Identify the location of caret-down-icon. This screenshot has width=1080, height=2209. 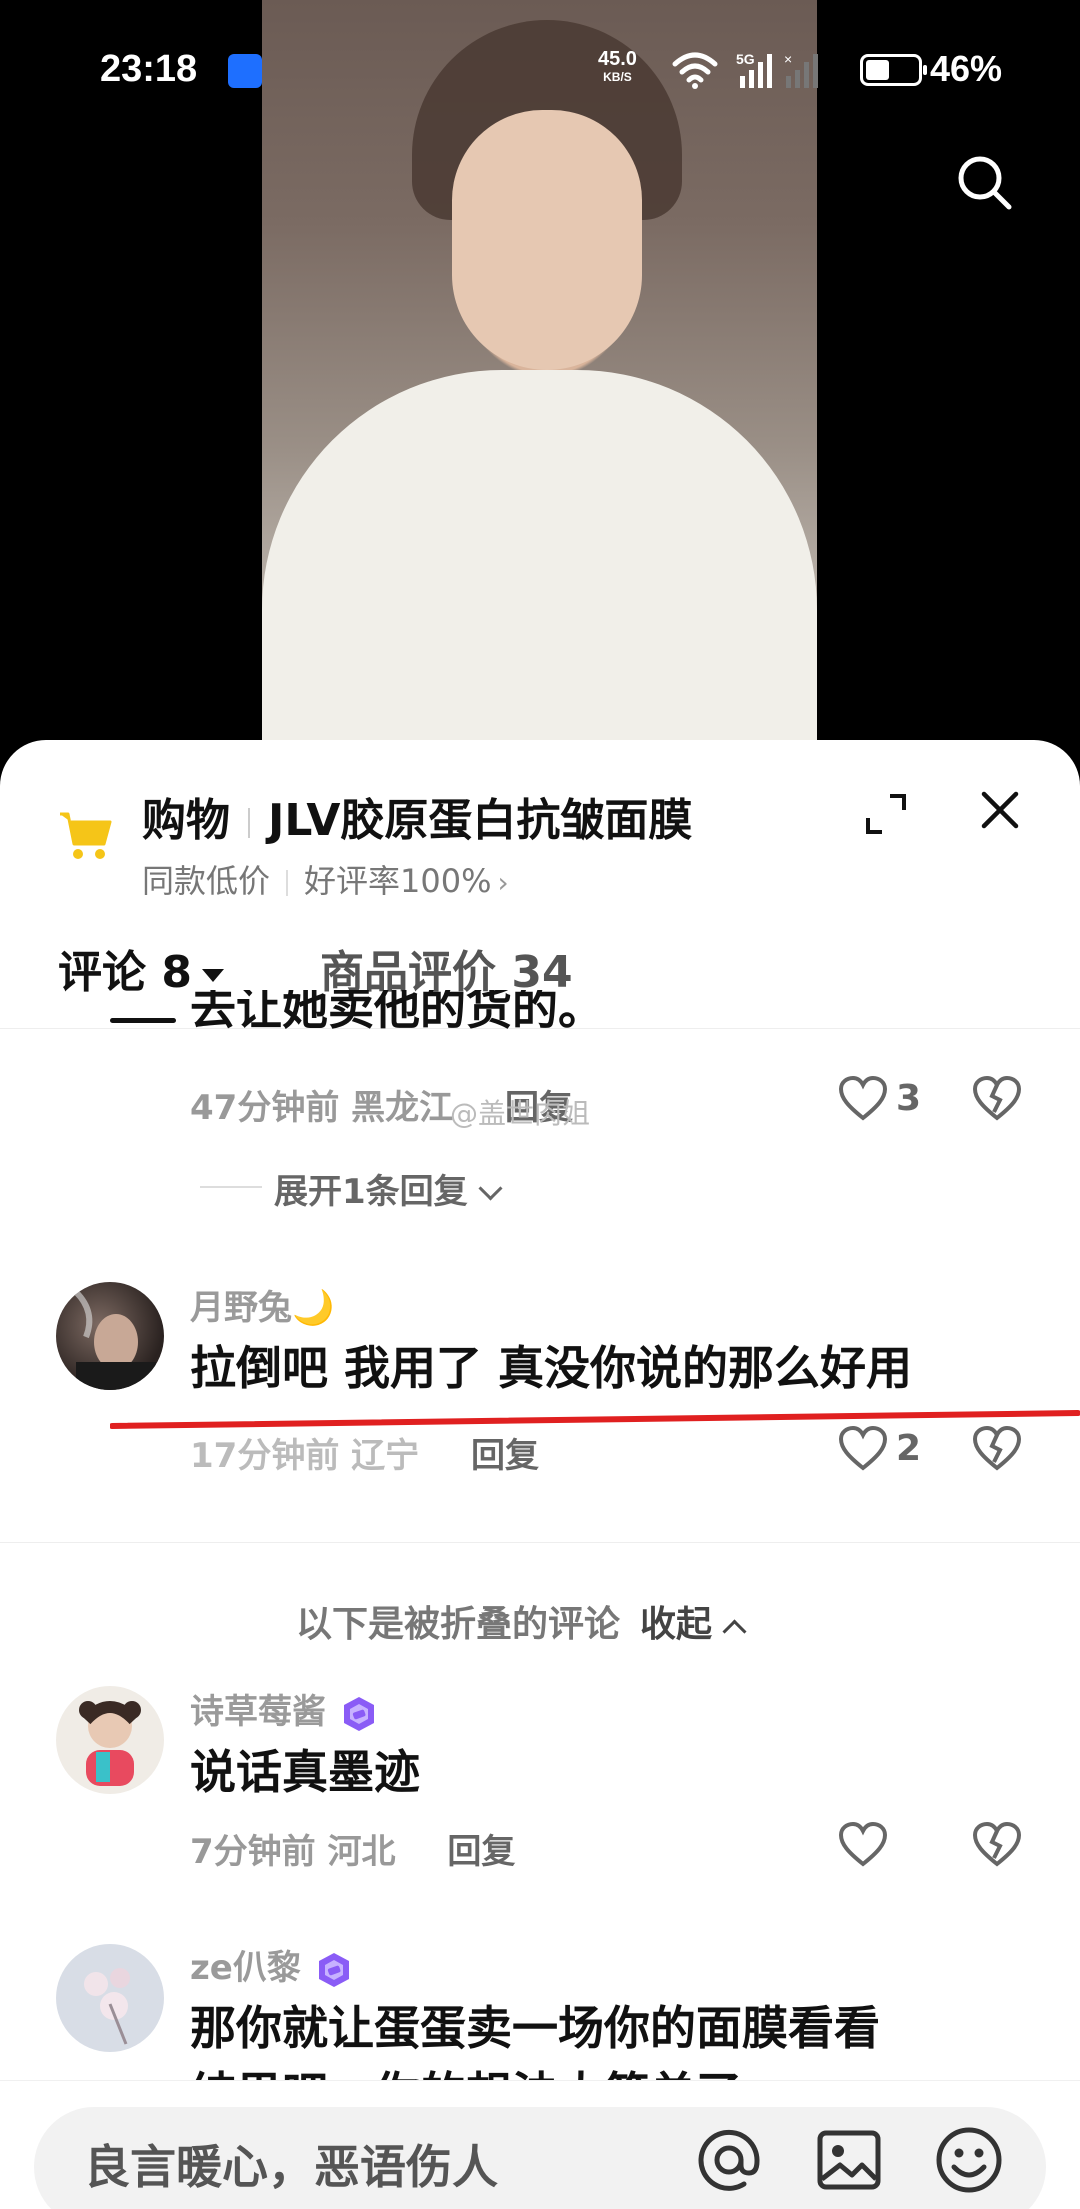
(212, 975).